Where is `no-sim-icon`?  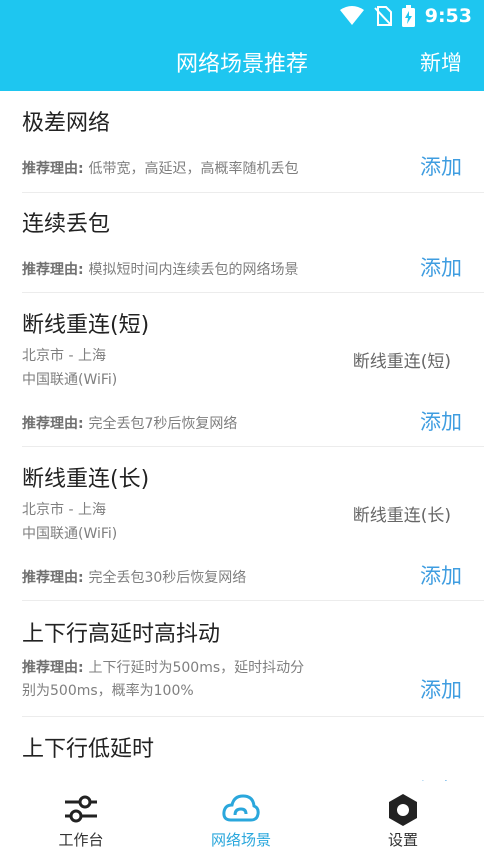
no-sim-icon is located at coordinates (383, 16).